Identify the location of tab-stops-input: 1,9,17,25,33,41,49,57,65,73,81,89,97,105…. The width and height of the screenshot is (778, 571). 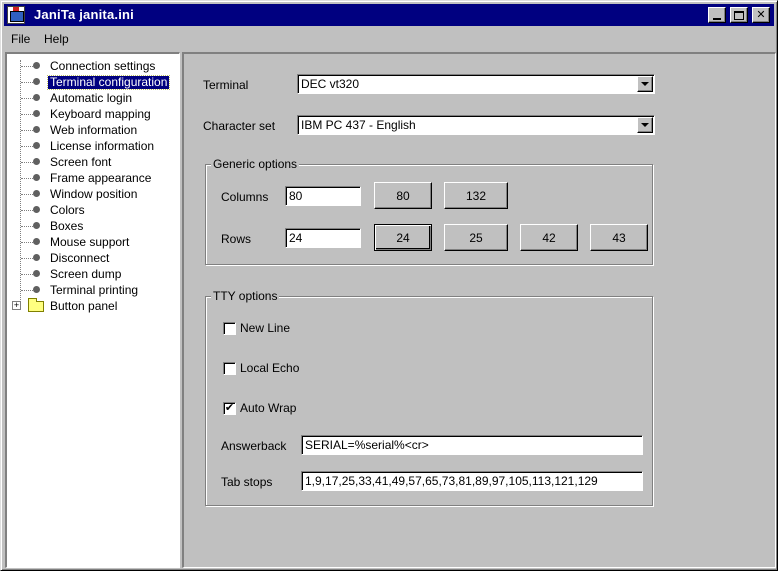
(472, 481).